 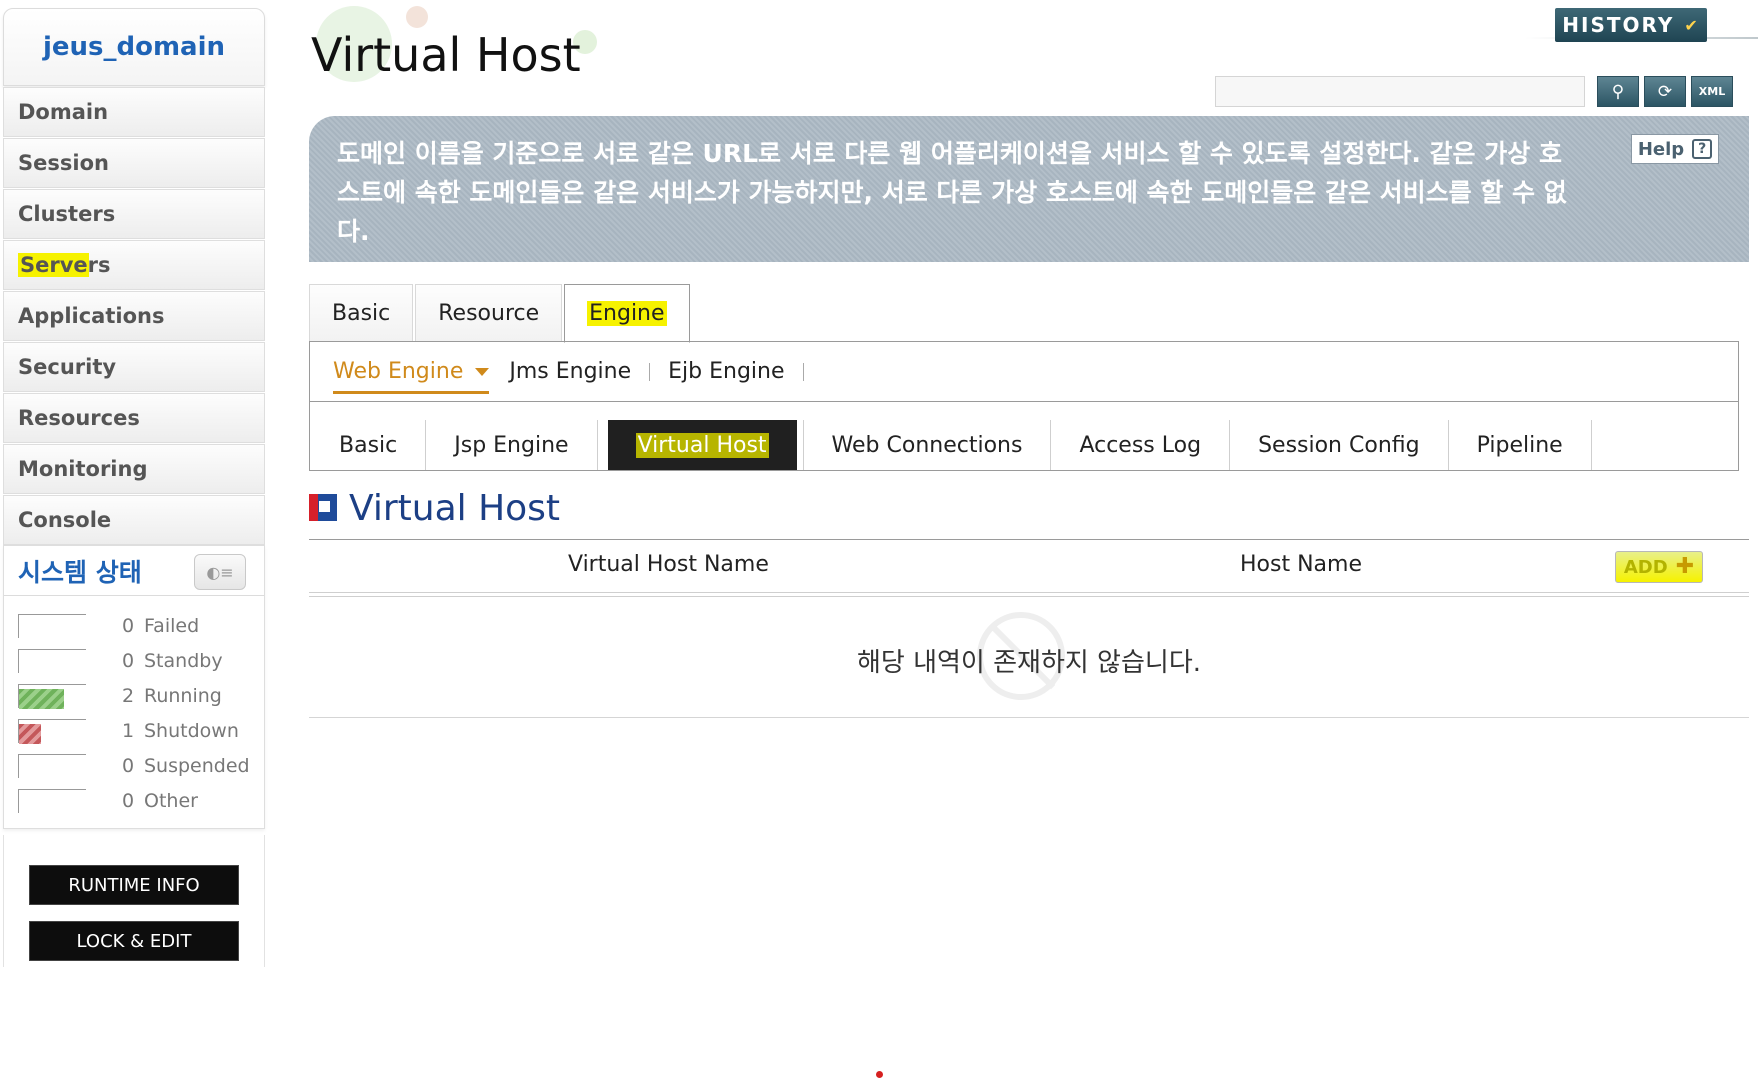 I want to click on empty-state: 해당 내역이 존재하지 않습니다., so click(x=1029, y=658).